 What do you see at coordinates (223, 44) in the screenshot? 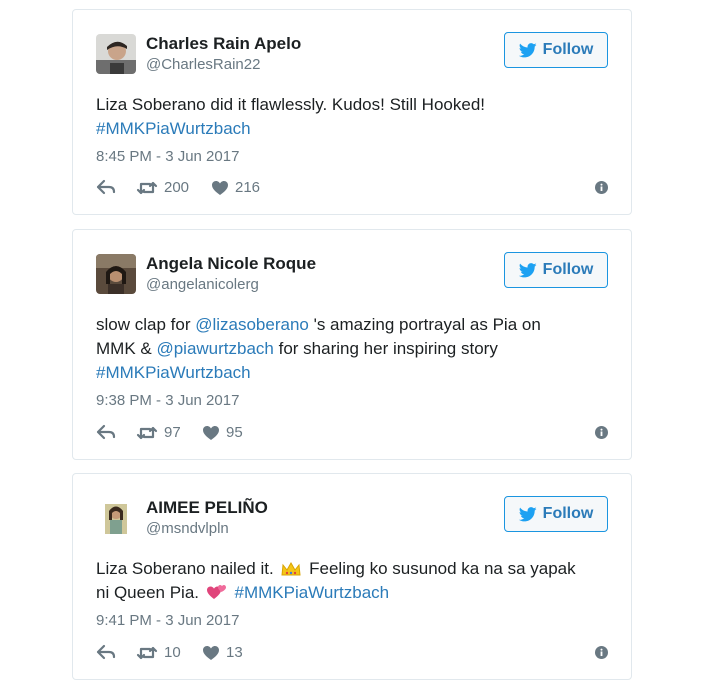
I see `display-name: Charles Rain Apelo` at bounding box center [223, 44].